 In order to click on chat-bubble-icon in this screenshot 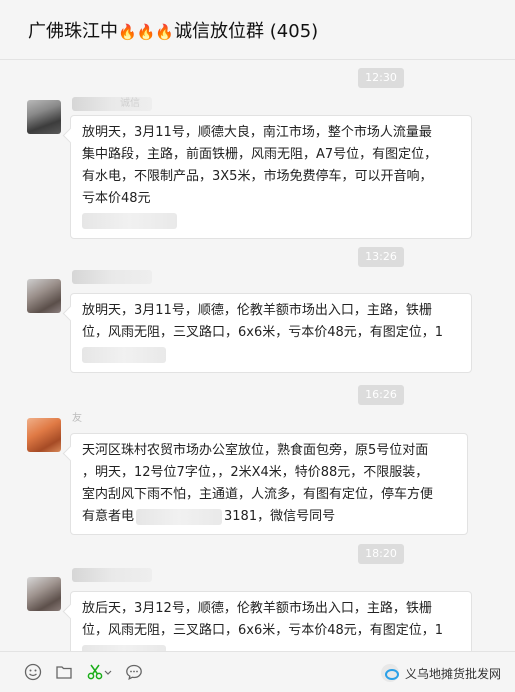, I will do `click(134, 672)`.